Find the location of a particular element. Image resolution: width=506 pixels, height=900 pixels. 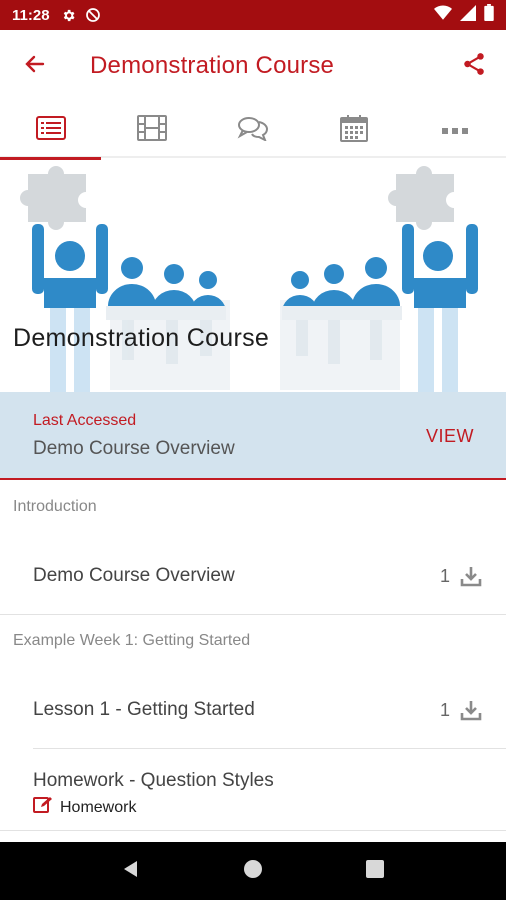

tab-discussions is located at coordinates (252, 130).